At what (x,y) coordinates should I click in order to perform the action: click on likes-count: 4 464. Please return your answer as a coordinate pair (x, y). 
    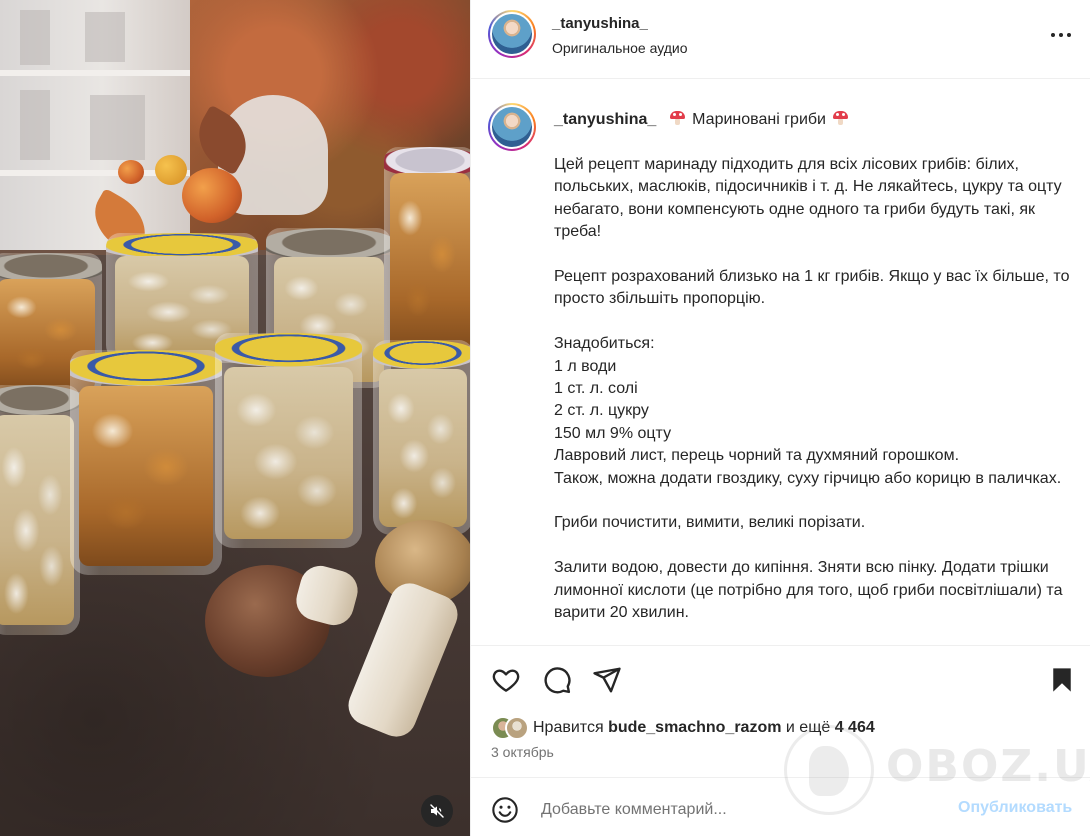
    Looking at the image, I should click on (855, 728).